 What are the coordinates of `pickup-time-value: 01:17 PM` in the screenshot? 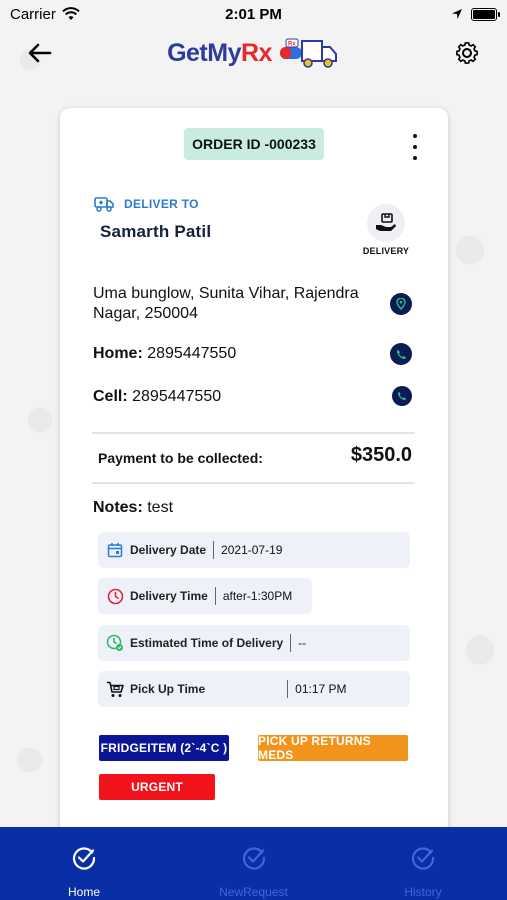 It's located at (321, 689).